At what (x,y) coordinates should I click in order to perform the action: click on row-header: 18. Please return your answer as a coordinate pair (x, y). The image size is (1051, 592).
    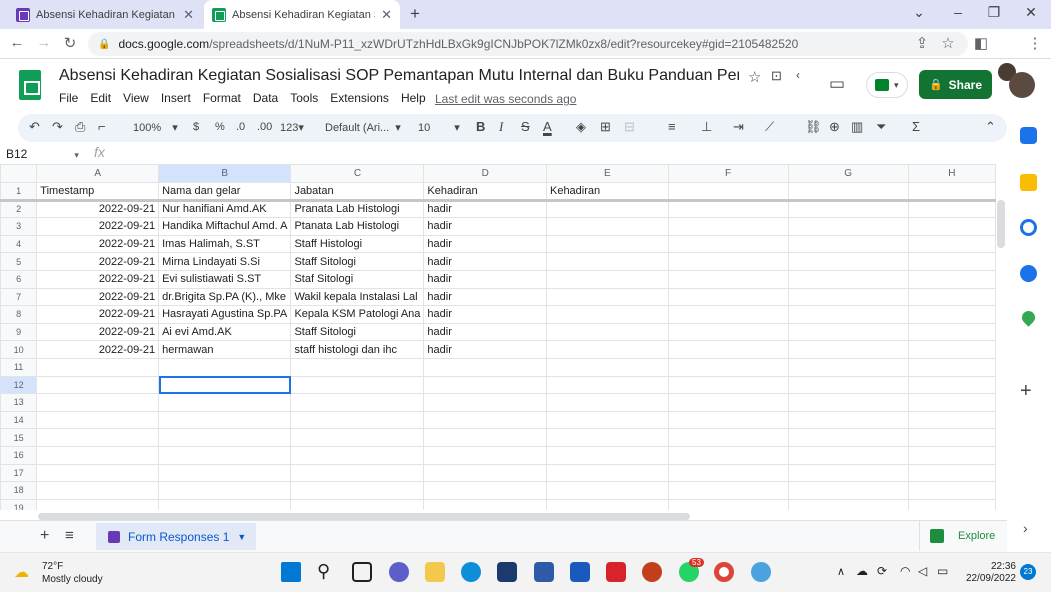
    Looking at the image, I should click on (19, 490).